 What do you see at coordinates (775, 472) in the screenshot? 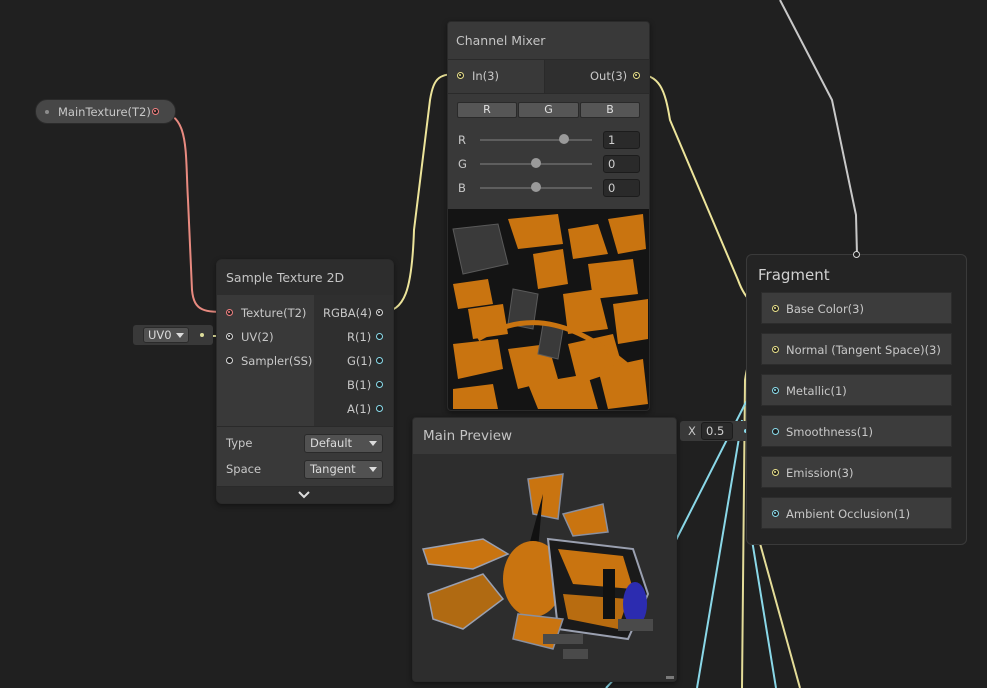
I see `emission-port` at bounding box center [775, 472].